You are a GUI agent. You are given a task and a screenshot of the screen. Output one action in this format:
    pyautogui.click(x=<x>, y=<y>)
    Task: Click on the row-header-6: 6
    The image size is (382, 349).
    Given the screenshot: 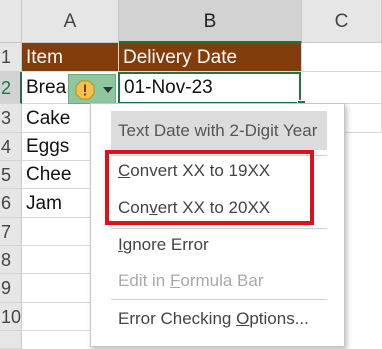 What is the action you would take?
    pyautogui.click(x=11, y=203)
    